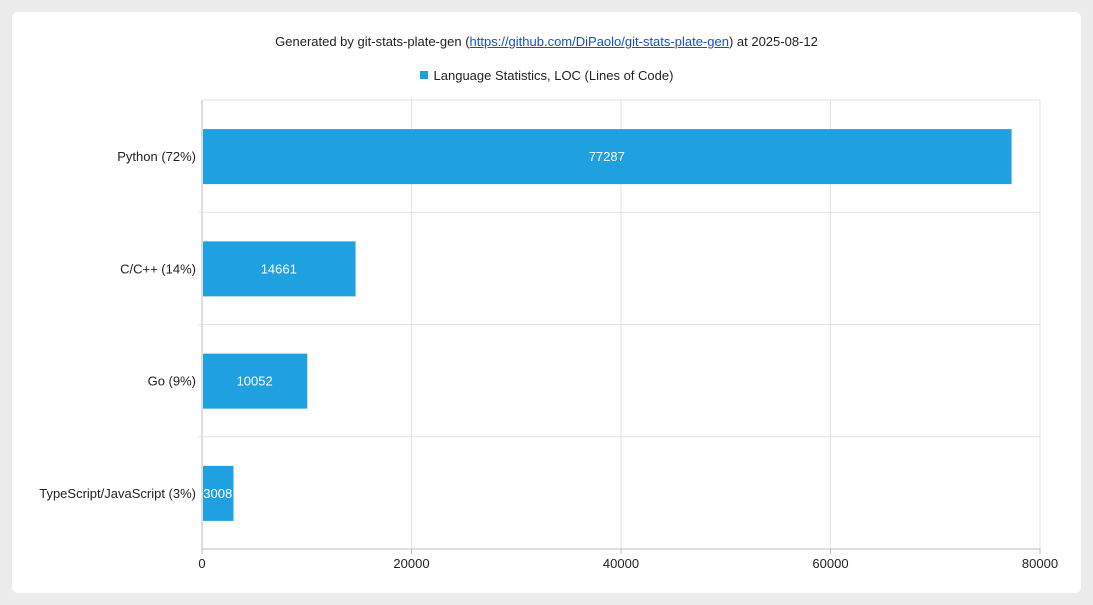 This screenshot has width=1093, height=605. Describe the element at coordinates (607, 156) in the screenshot. I see `bar-value-label: 77287` at that location.